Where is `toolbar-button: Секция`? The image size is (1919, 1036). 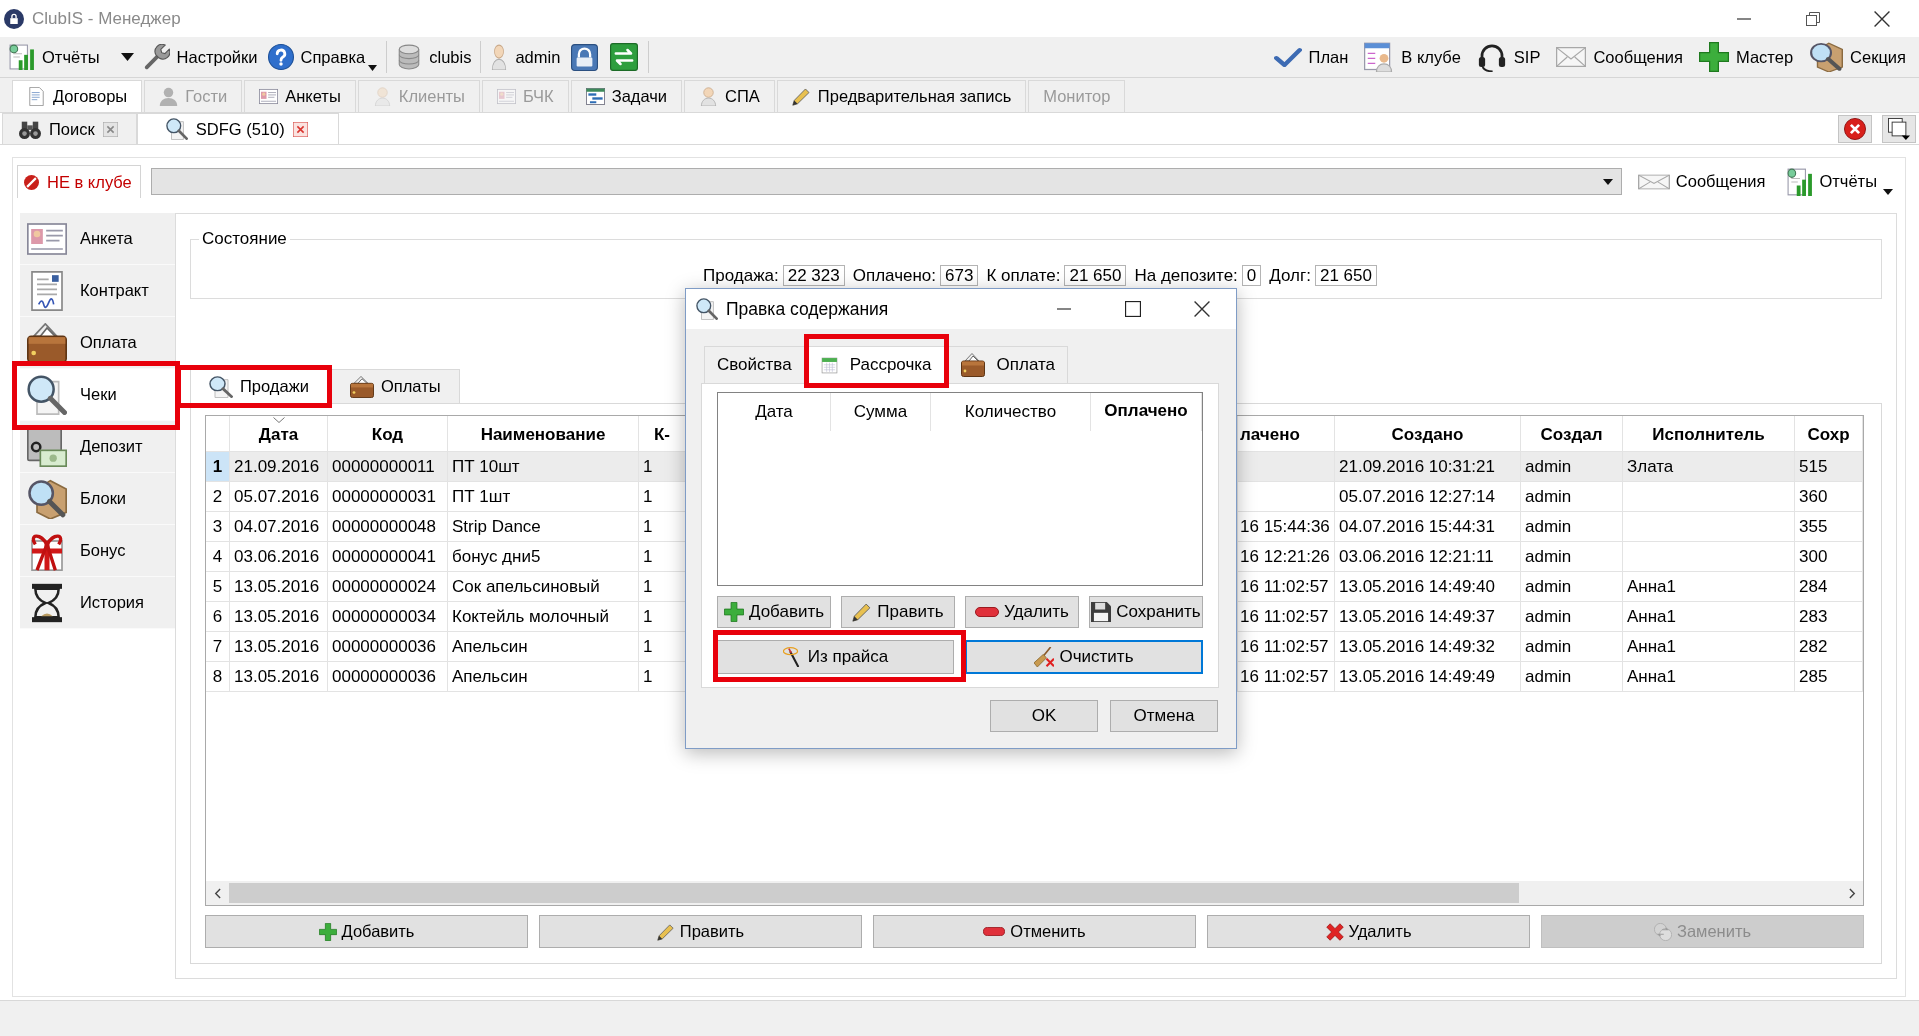
toolbar-button: Секция is located at coordinates (1857, 57).